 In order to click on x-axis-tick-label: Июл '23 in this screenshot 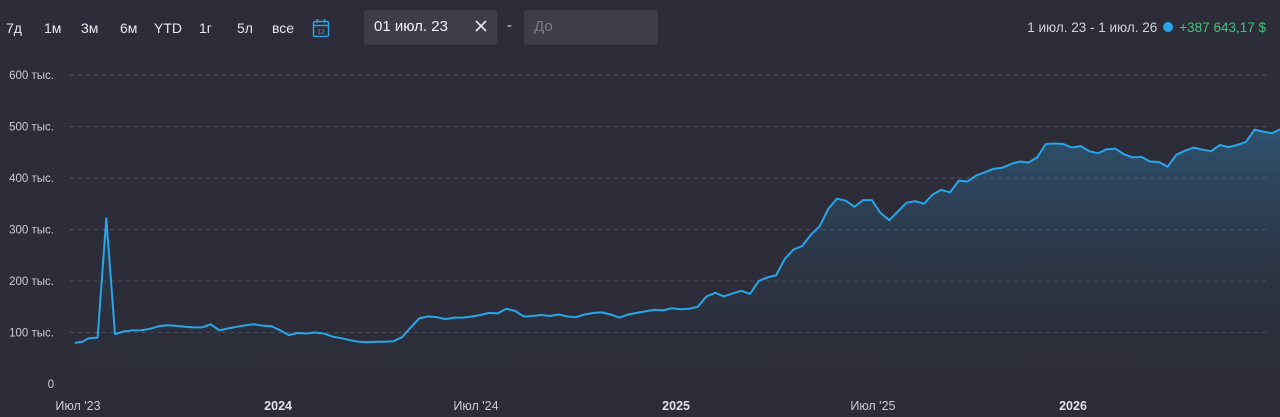, I will do `click(77, 406)`.